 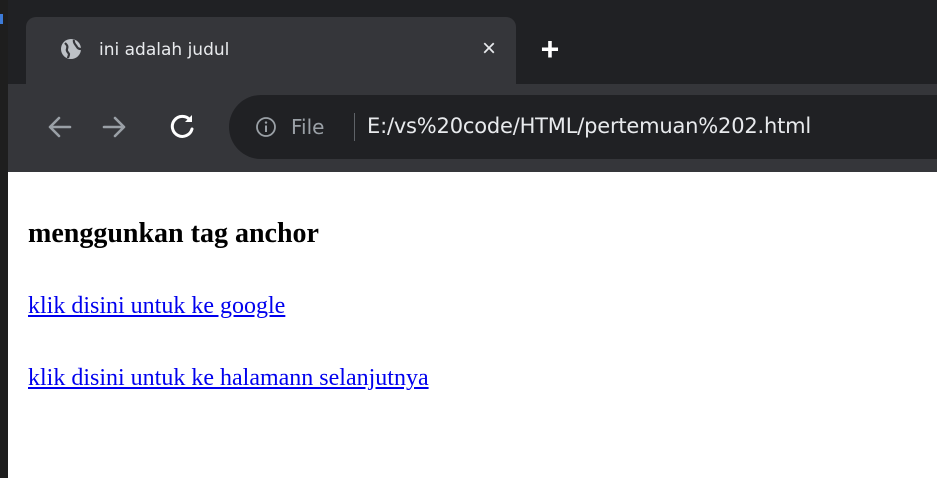 I want to click on close-tab-icon: ×, so click(x=489, y=49).